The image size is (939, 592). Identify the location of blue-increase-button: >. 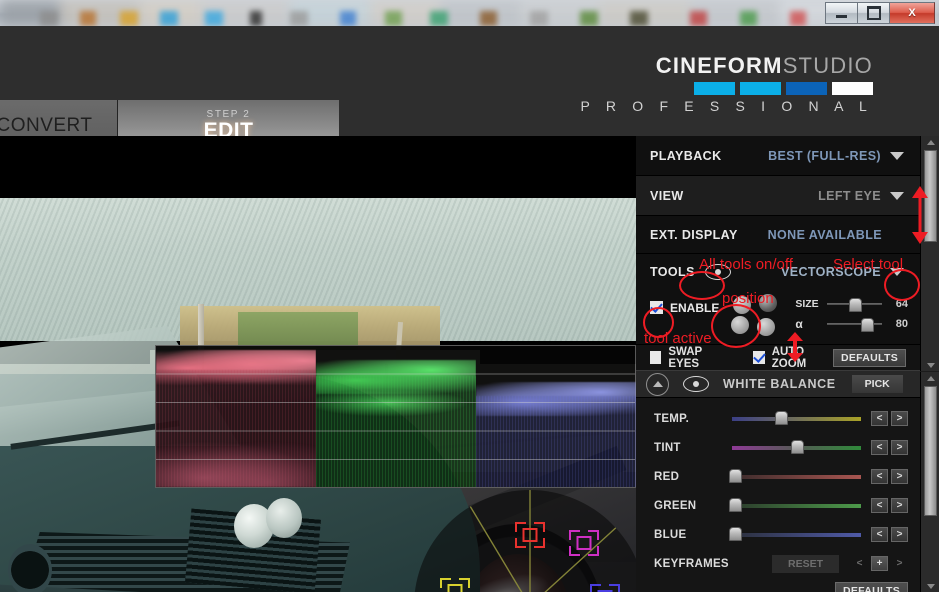
(899, 534).